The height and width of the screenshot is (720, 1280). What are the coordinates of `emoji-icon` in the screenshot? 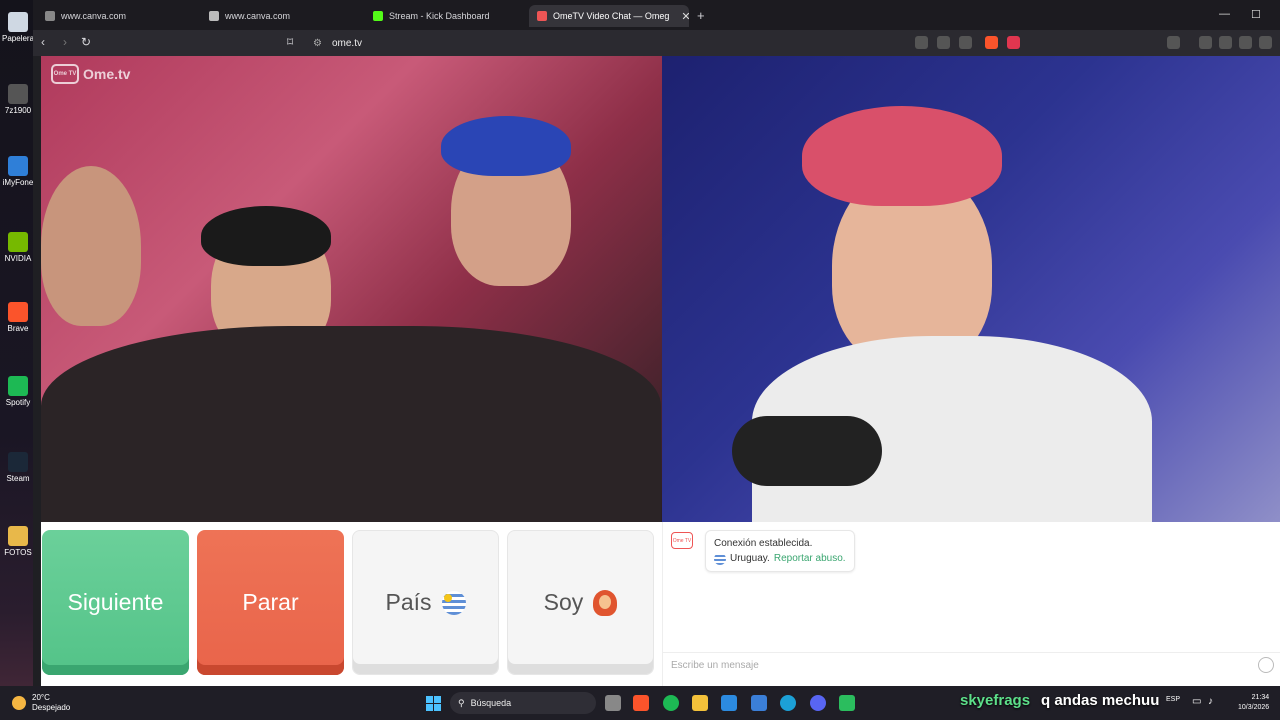 It's located at (1266, 665).